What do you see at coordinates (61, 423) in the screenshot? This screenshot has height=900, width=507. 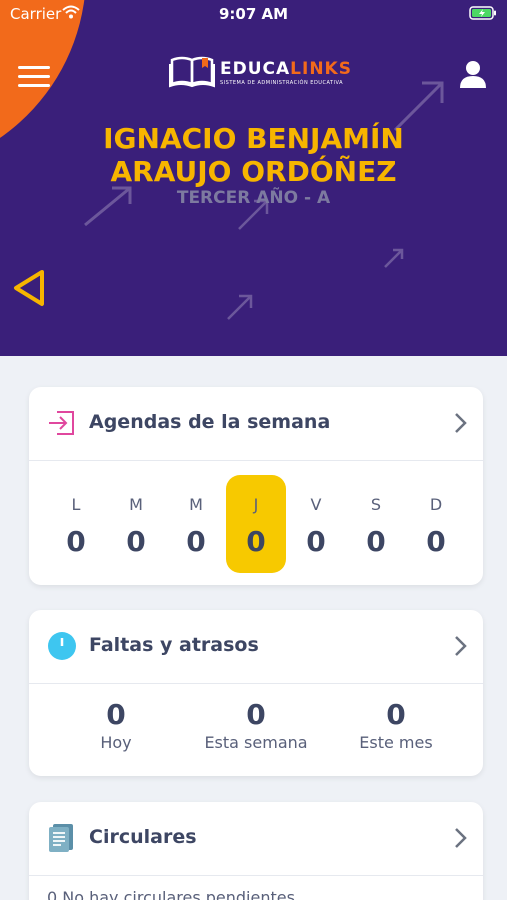 I see `login-arrow-icon` at bounding box center [61, 423].